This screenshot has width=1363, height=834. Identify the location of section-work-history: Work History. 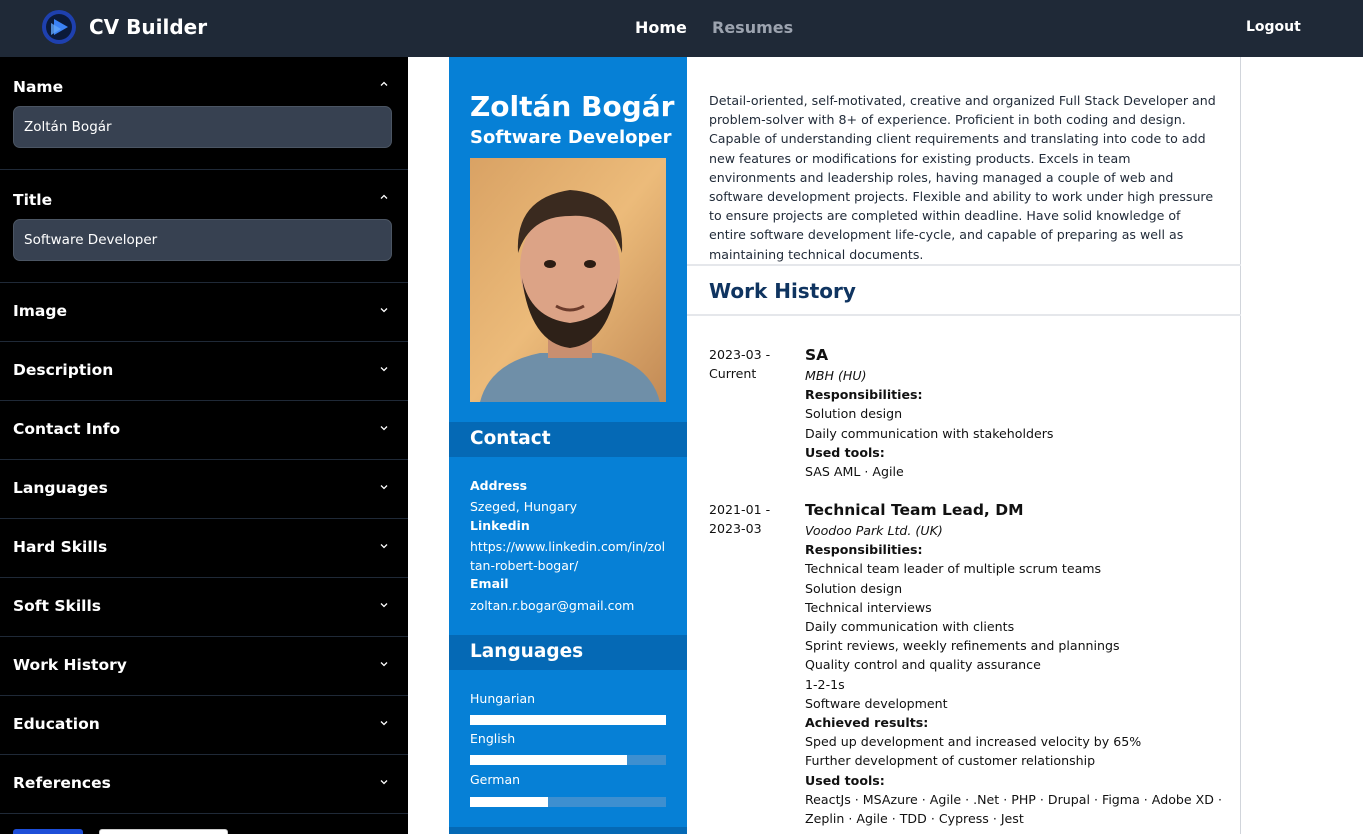
(204, 666).